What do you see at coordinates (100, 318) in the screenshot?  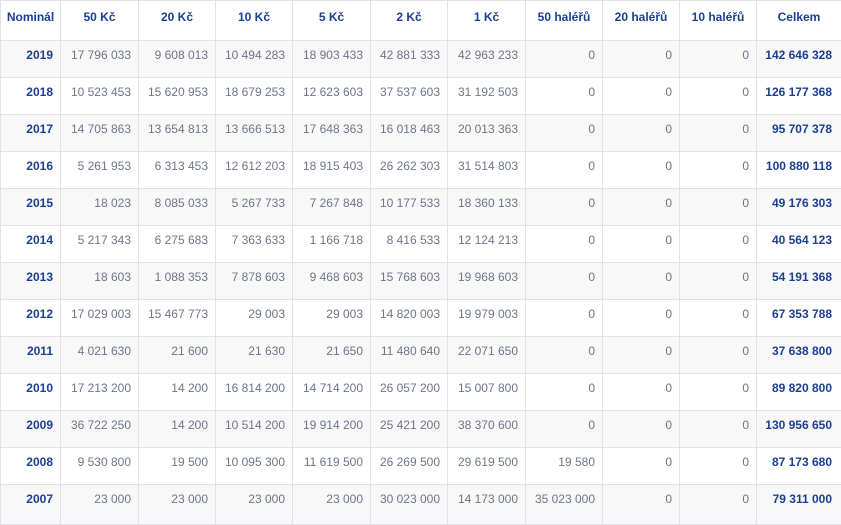 I see `cell-50-kc: 17 029 003` at bounding box center [100, 318].